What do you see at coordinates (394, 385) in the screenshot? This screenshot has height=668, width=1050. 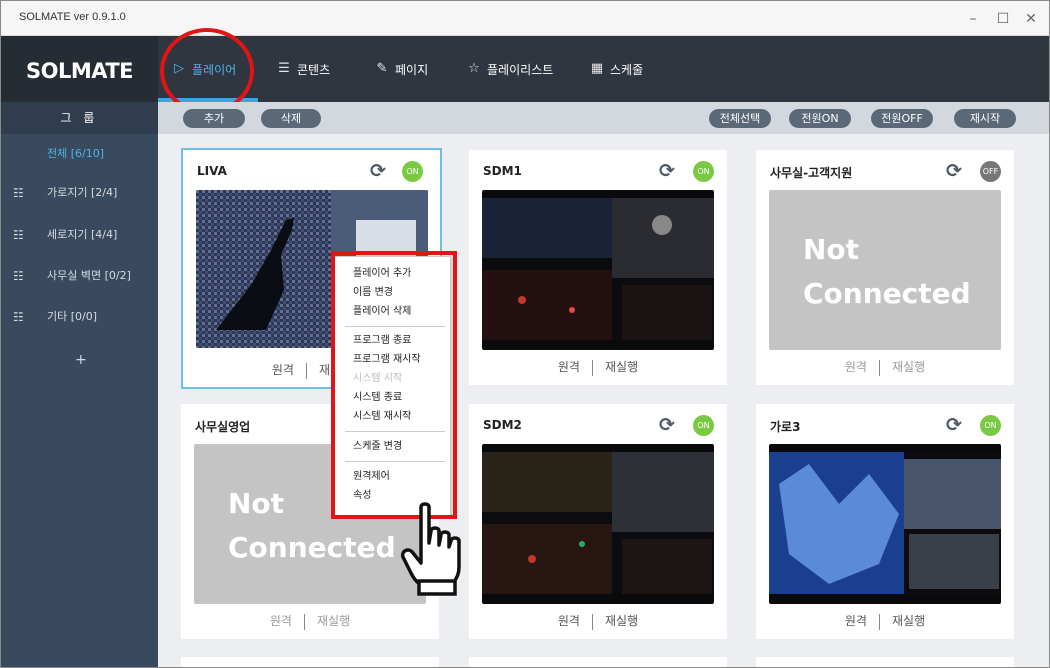 I see `annotation-box` at bounding box center [394, 385].